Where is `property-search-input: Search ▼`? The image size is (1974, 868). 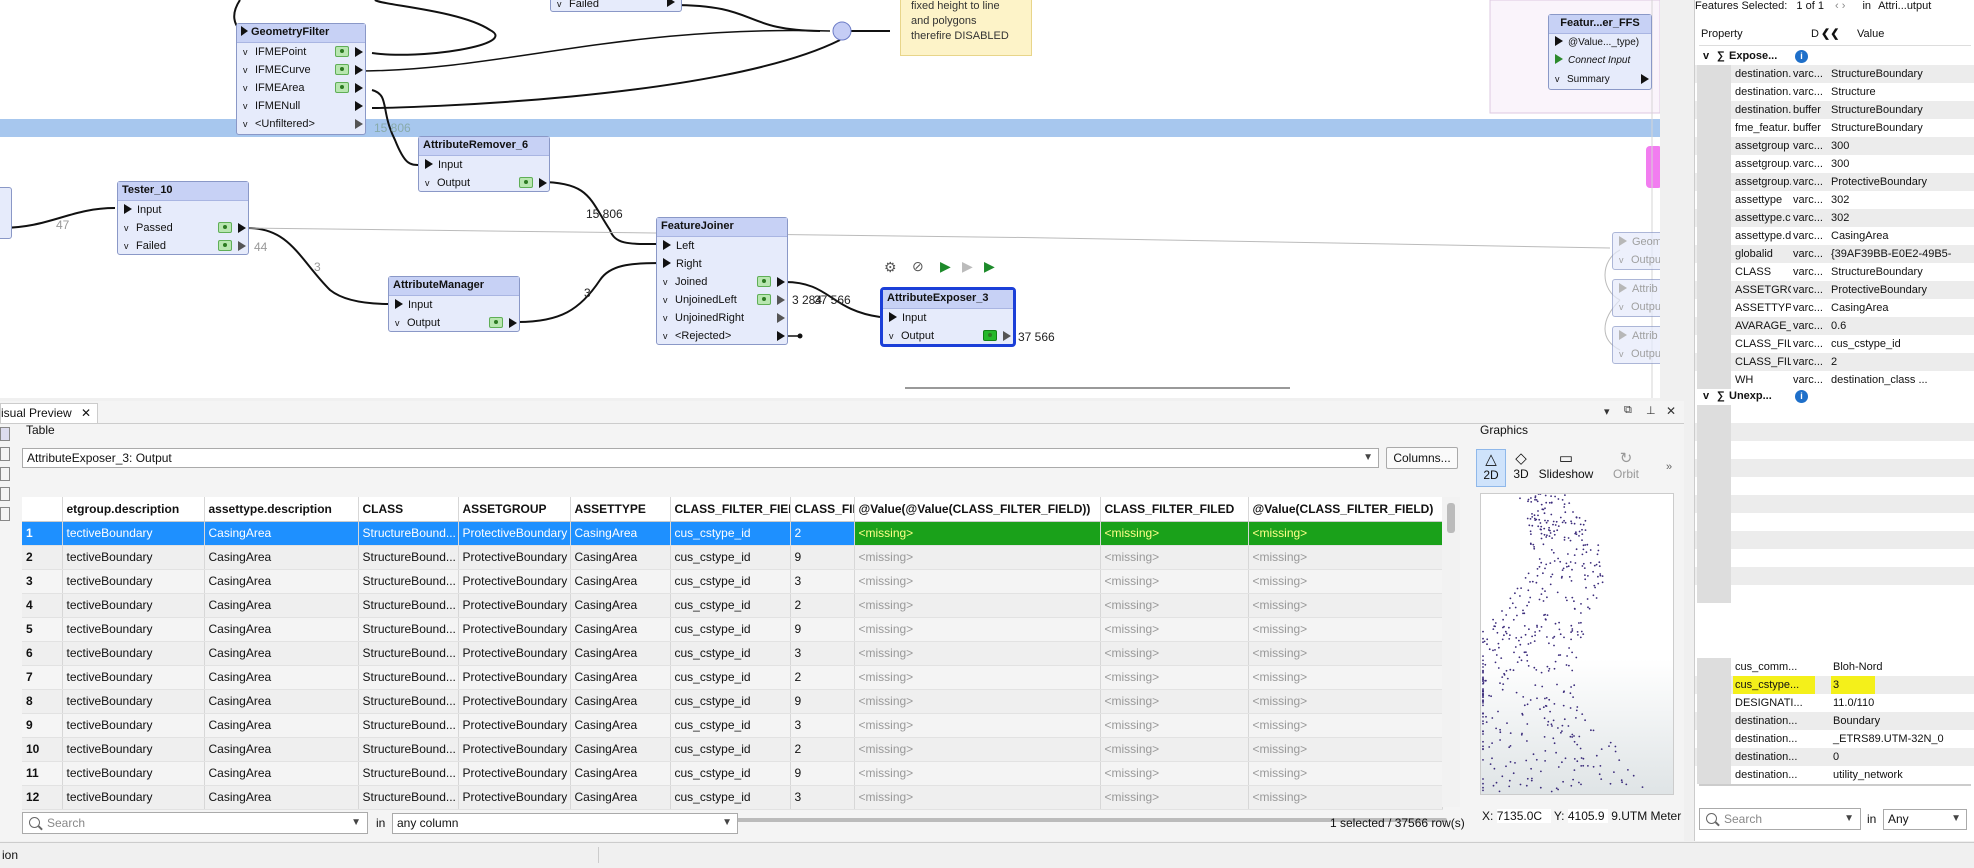
property-search-input: Search ▼ is located at coordinates (1780, 819).